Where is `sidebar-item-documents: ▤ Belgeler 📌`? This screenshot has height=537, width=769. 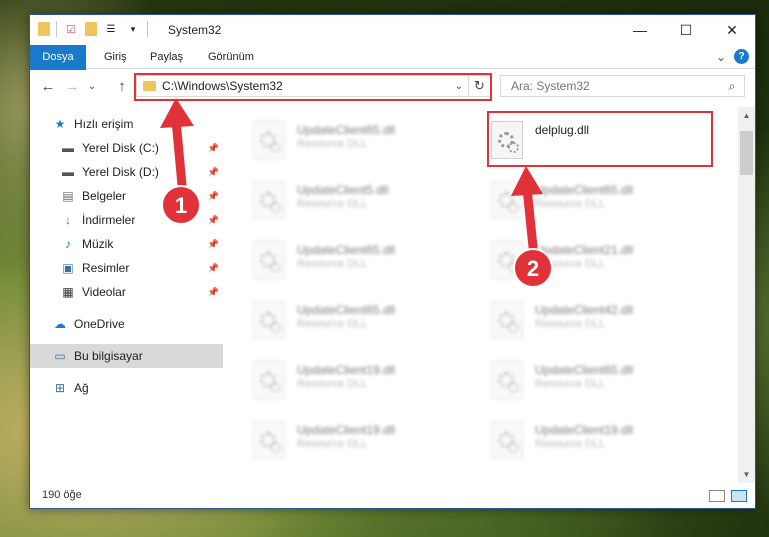 sidebar-item-documents: ▤ Belgeler 📌 is located at coordinates (126, 196).